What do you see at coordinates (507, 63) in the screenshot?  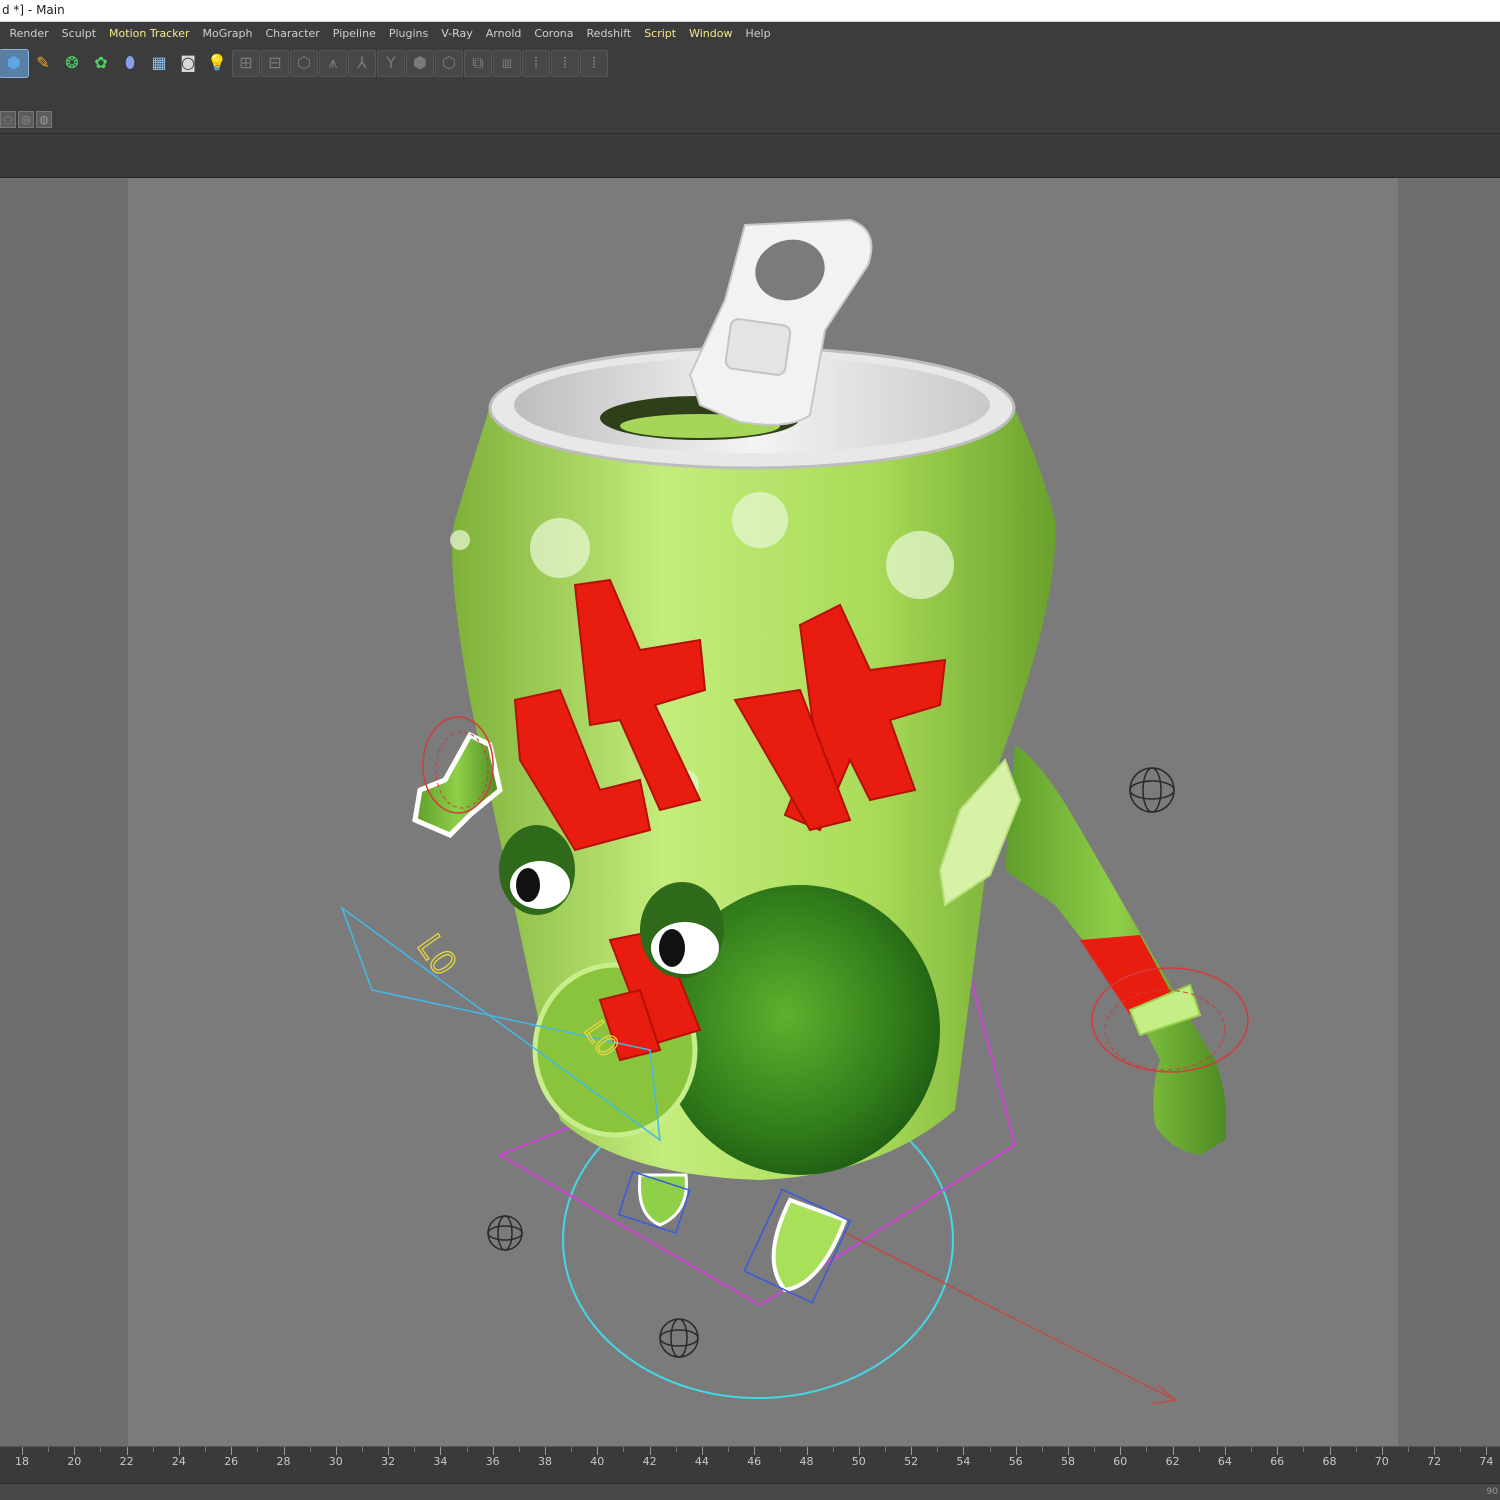 I see `align-icon: ⧈` at bounding box center [507, 63].